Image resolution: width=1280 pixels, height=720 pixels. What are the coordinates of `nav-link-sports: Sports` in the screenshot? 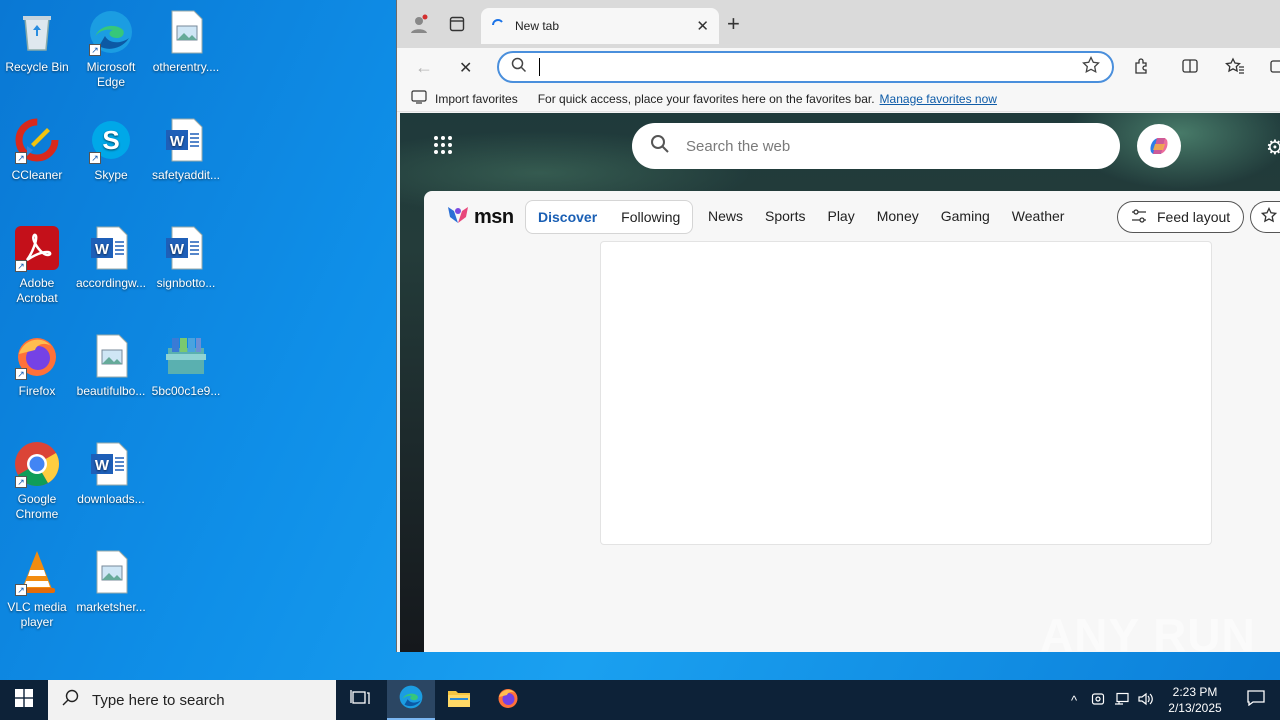 It's located at (785, 216).